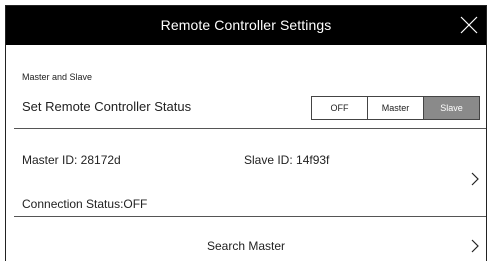  I want to click on close-button, so click(469, 25).